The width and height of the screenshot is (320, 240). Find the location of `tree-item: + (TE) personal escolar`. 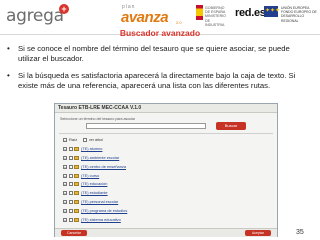

tree-item: + (TE) personal escolar is located at coordinates (163, 202).